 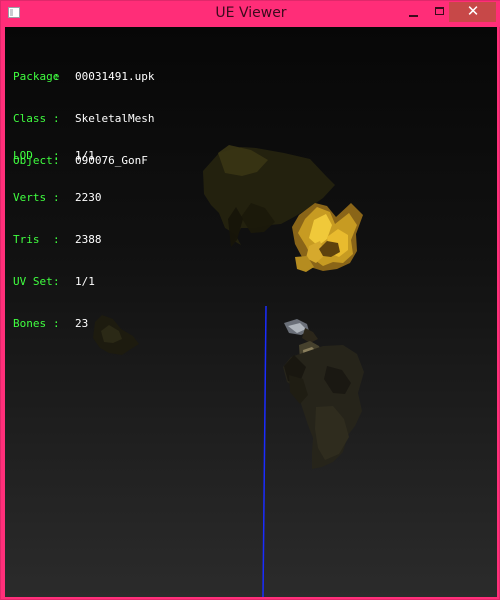 I want to click on stats-row-uvset: UV Set : 1/1, so click(x=73, y=282).